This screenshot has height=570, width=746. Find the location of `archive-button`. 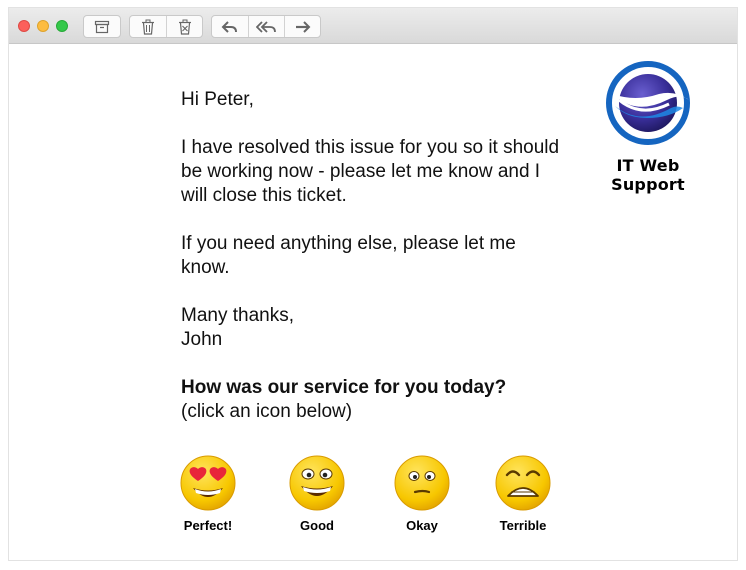

archive-button is located at coordinates (102, 26).